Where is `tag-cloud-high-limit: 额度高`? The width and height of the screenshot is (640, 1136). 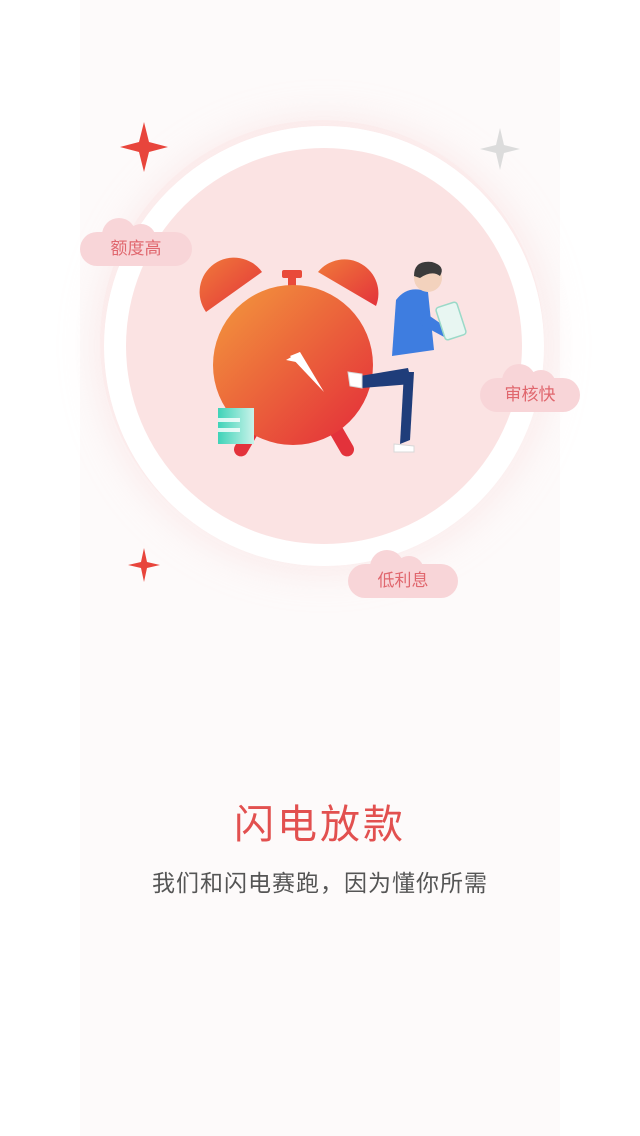
tag-cloud-high-limit: 额度高 is located at coordinates (136, 242).